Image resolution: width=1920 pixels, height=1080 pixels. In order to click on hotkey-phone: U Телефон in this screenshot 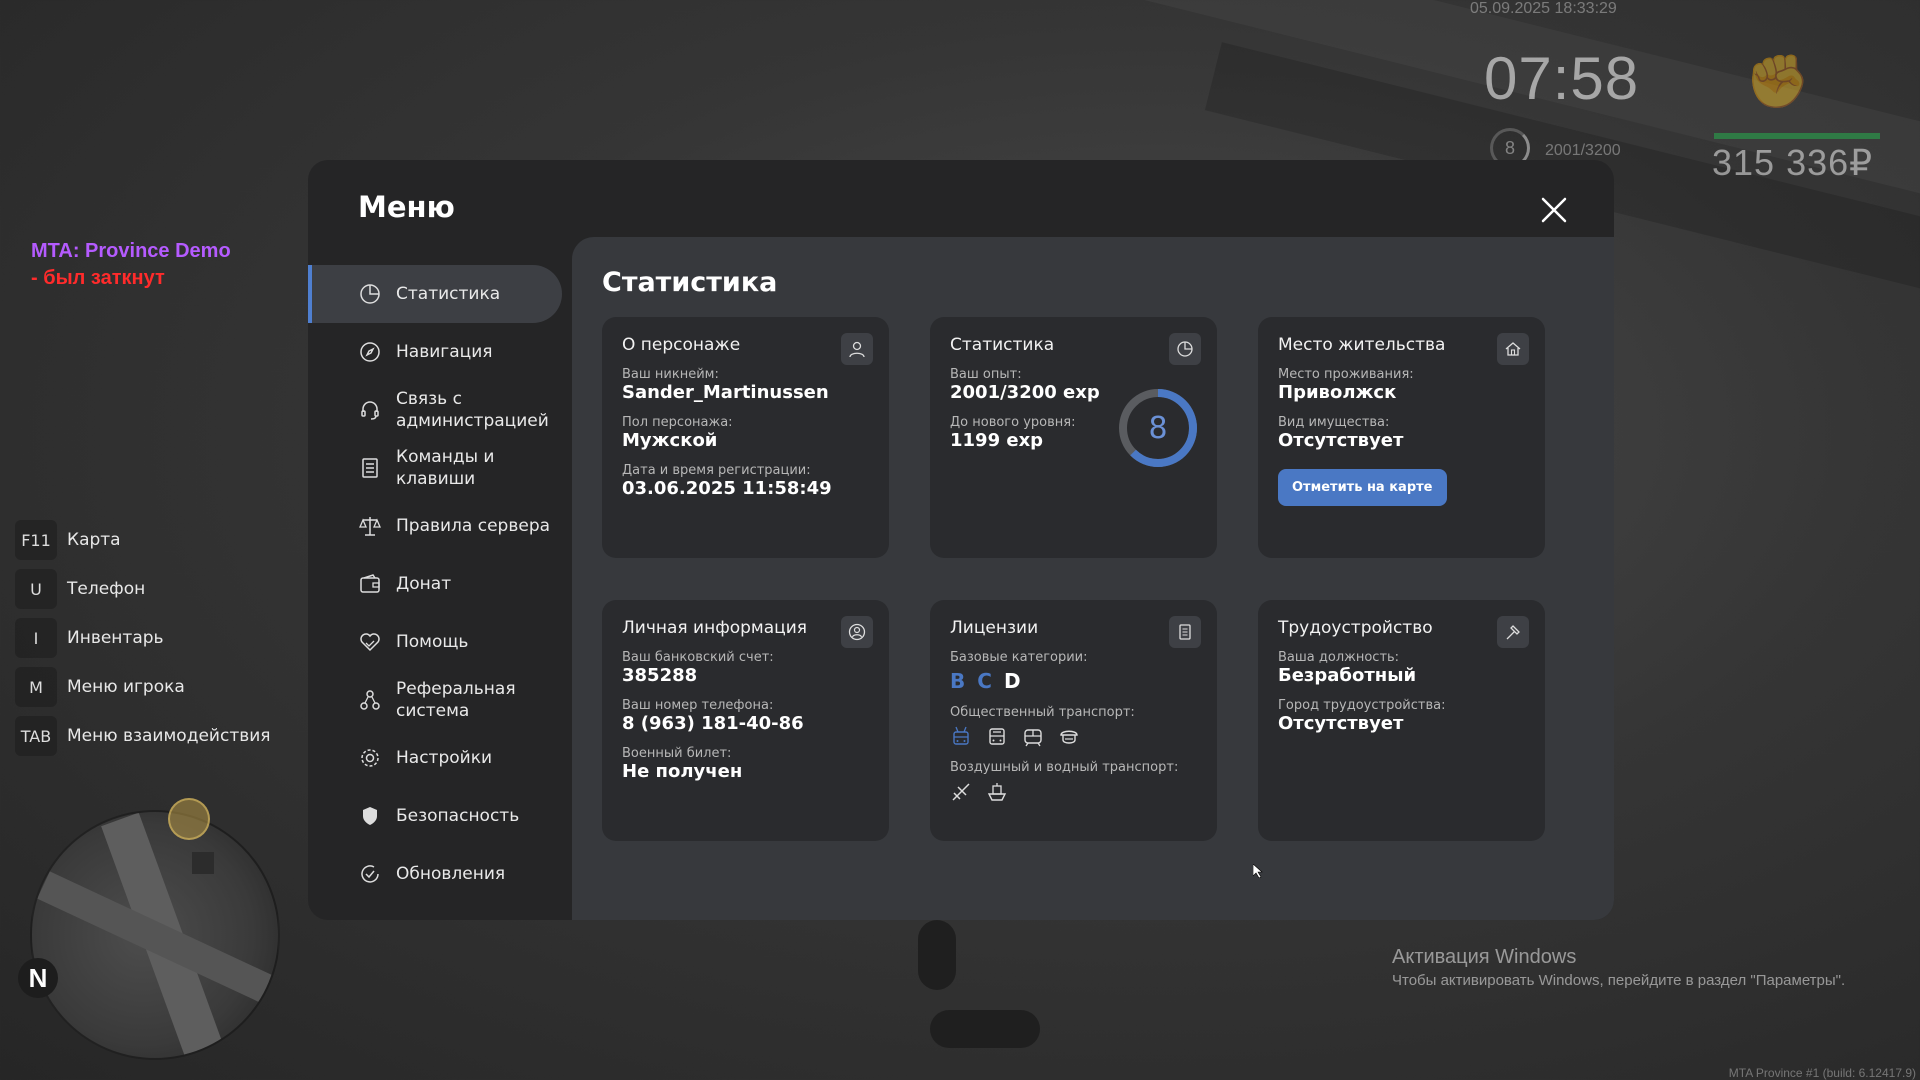, I will do `click(143, 589)`.